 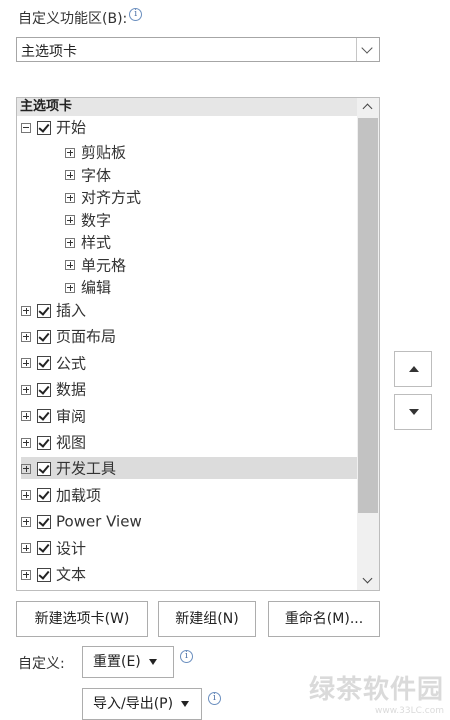 I want to click on tree-tab-label: 视图, so click(x=71, y=442).